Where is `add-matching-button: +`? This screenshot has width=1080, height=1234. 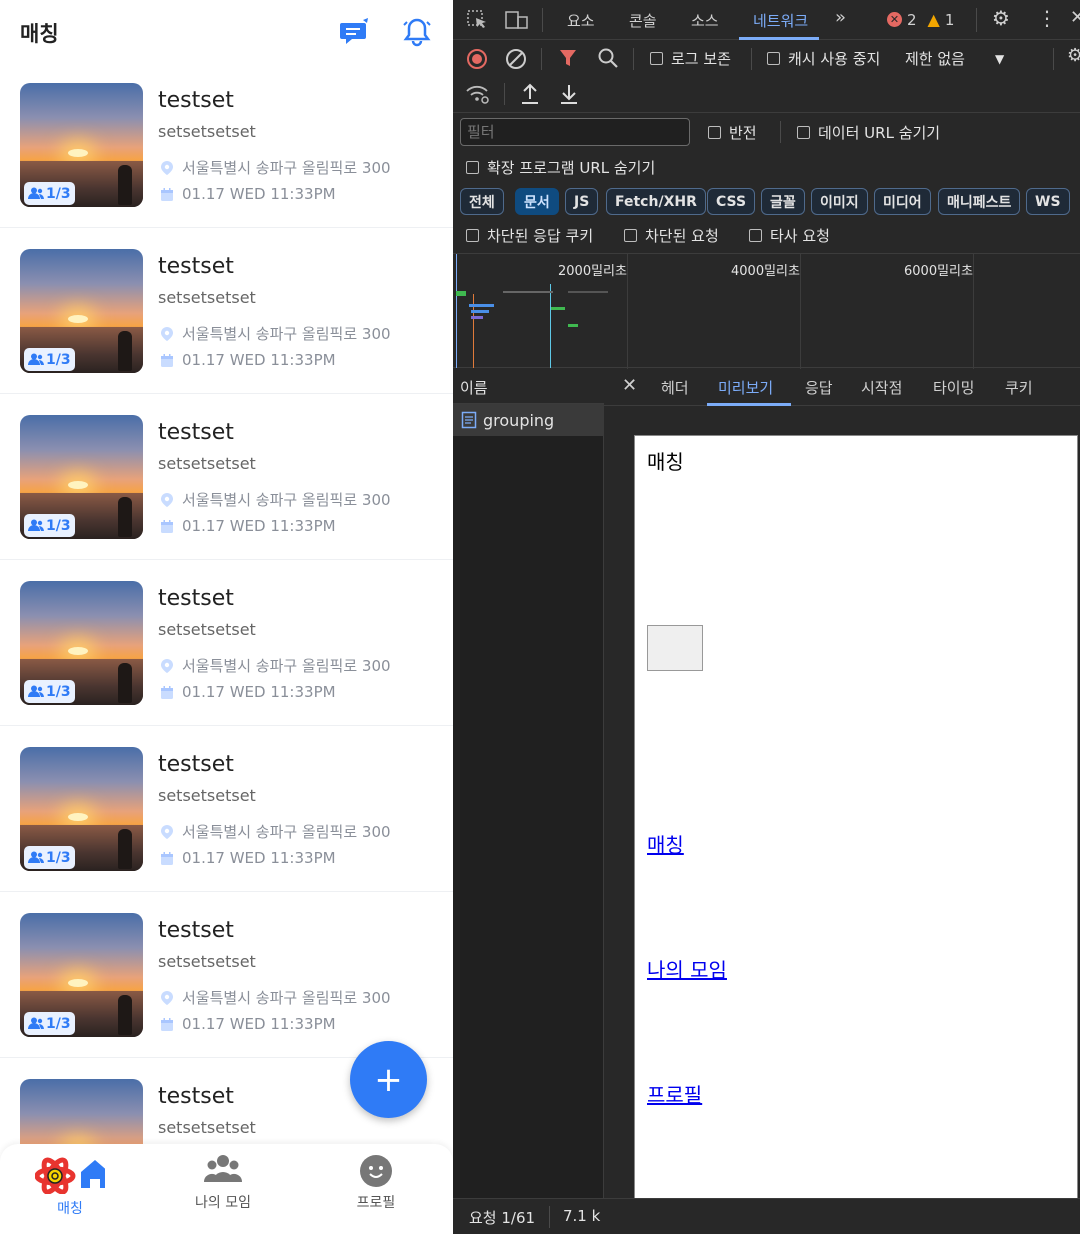 add-matching-button: + is located at coordinates (388, 1079).